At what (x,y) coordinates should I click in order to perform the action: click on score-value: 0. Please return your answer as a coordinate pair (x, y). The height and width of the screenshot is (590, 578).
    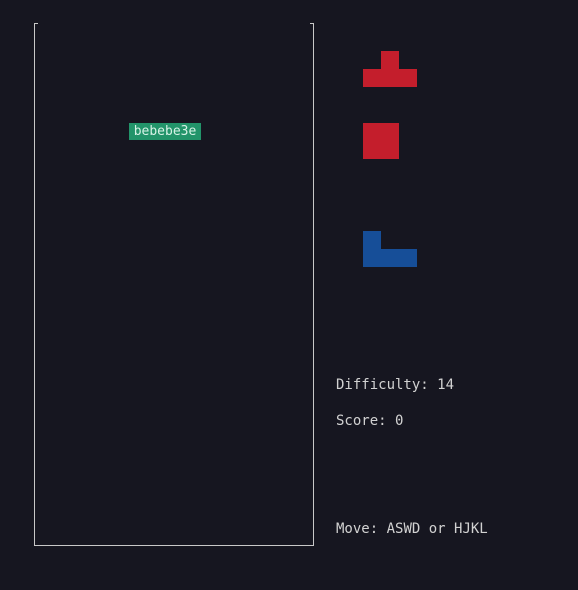
    Looking at the image, I should click on (399, 421).